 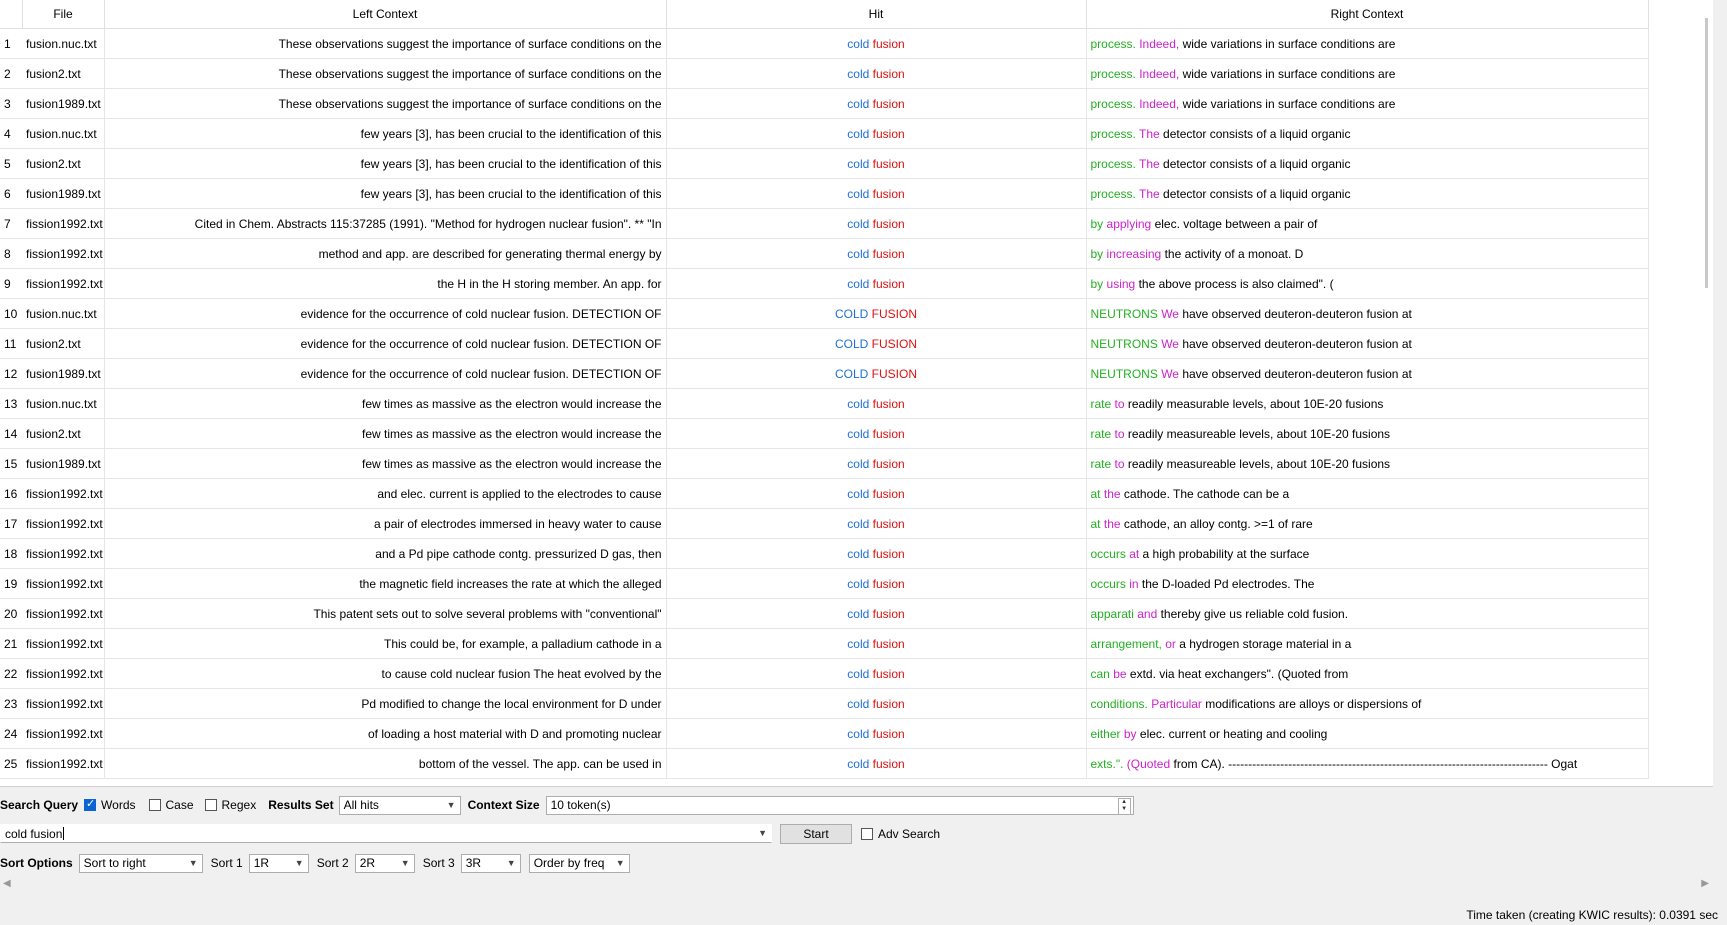 What do you see at coordinates (11, 253) in the screenshot?
I see `row-number: 8` at bounding box center [11, 253].